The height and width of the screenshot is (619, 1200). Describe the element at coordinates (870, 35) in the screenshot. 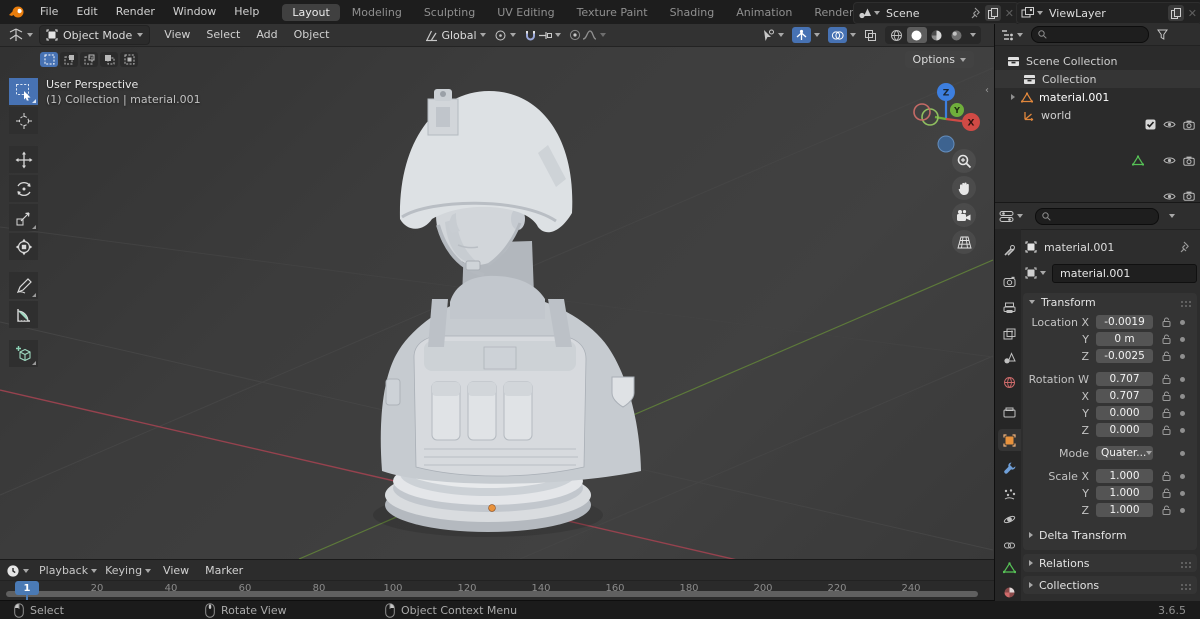

I see `xray-toggle` at that location.